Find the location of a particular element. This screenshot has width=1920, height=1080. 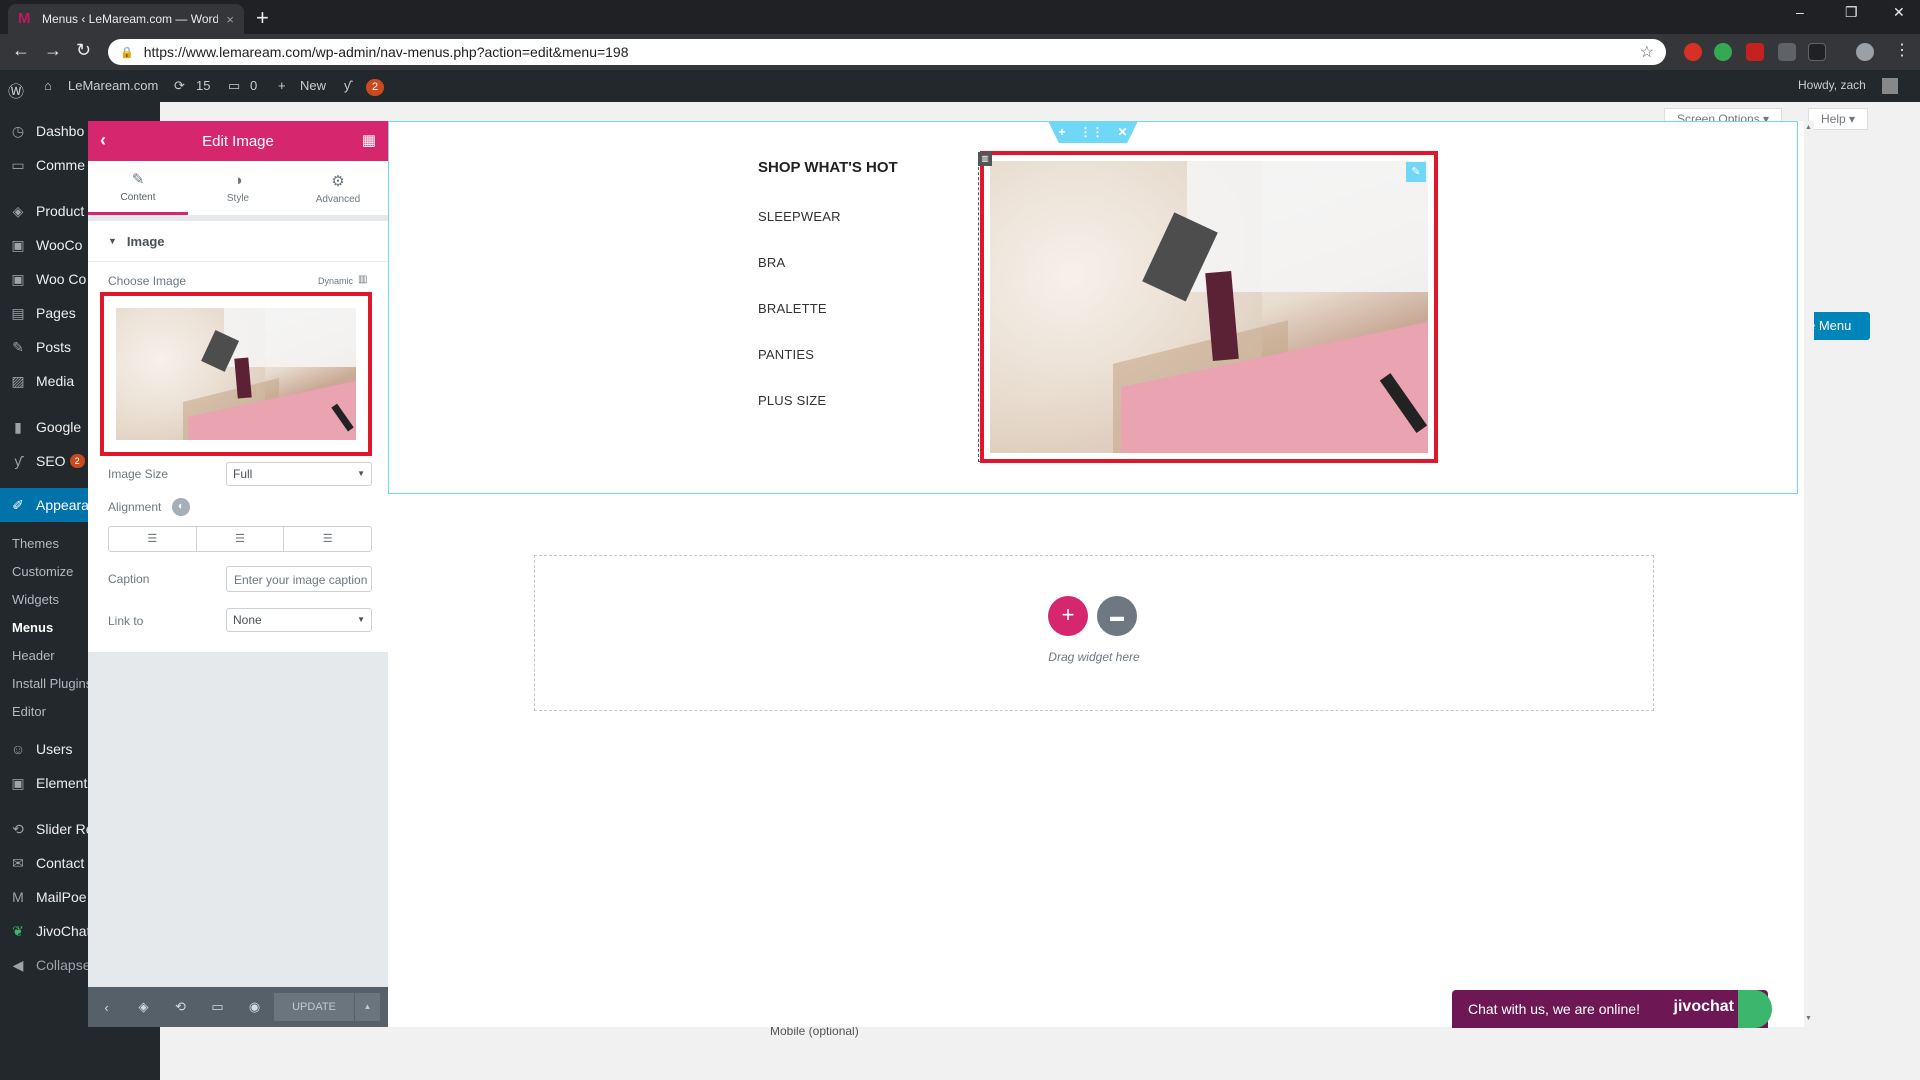

edit-widget-pencil-icon: ✎ is located at coordinates (1416, 172).